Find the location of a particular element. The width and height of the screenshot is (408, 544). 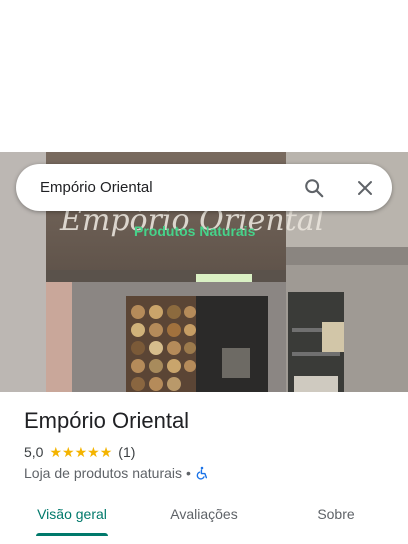

place-category: Loja de produtos naturais is located at coordinates (103, 473).